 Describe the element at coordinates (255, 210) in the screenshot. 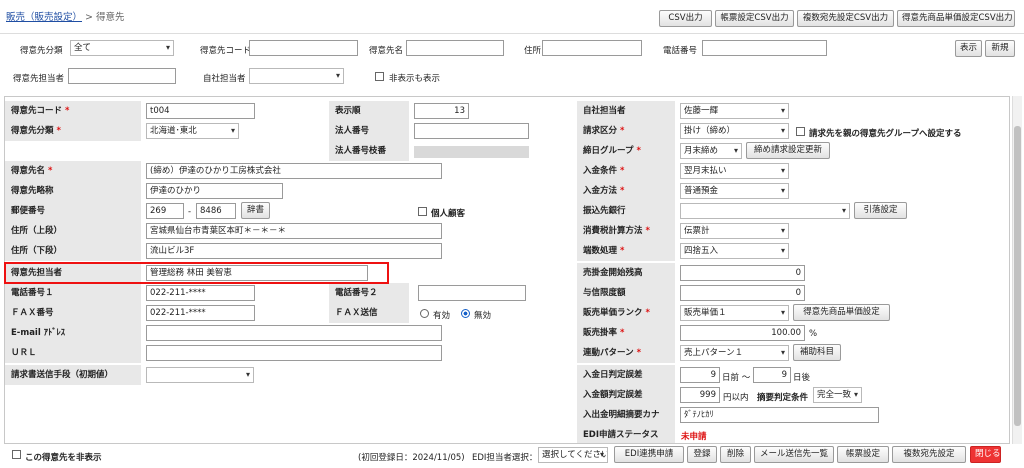

I see `dictionary-button: 辞書` at that location.